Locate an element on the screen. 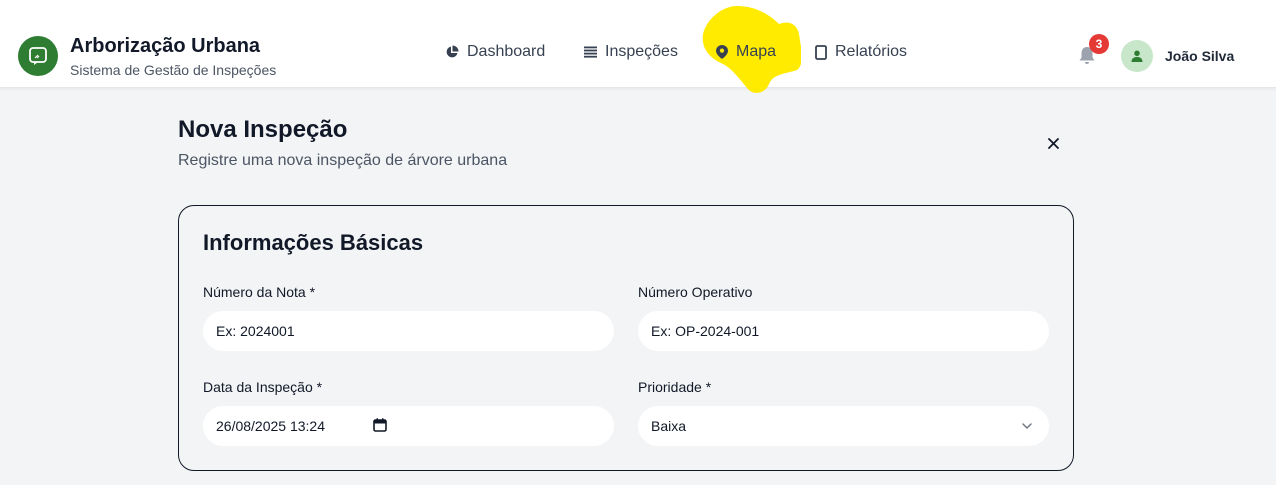 The image size is (1276, 485). numero-nota-field is located at coordinates (408, 331).